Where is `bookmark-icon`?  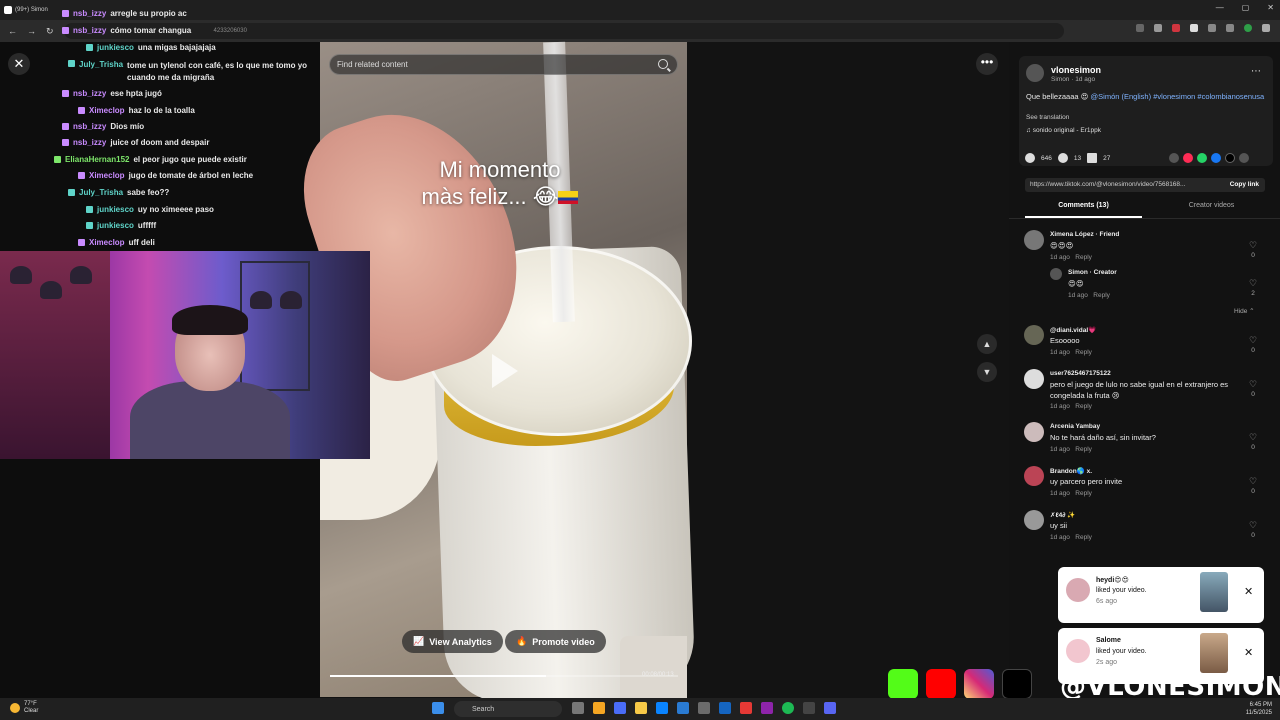 bookmark-icon is located at coordinates (1092, 158).